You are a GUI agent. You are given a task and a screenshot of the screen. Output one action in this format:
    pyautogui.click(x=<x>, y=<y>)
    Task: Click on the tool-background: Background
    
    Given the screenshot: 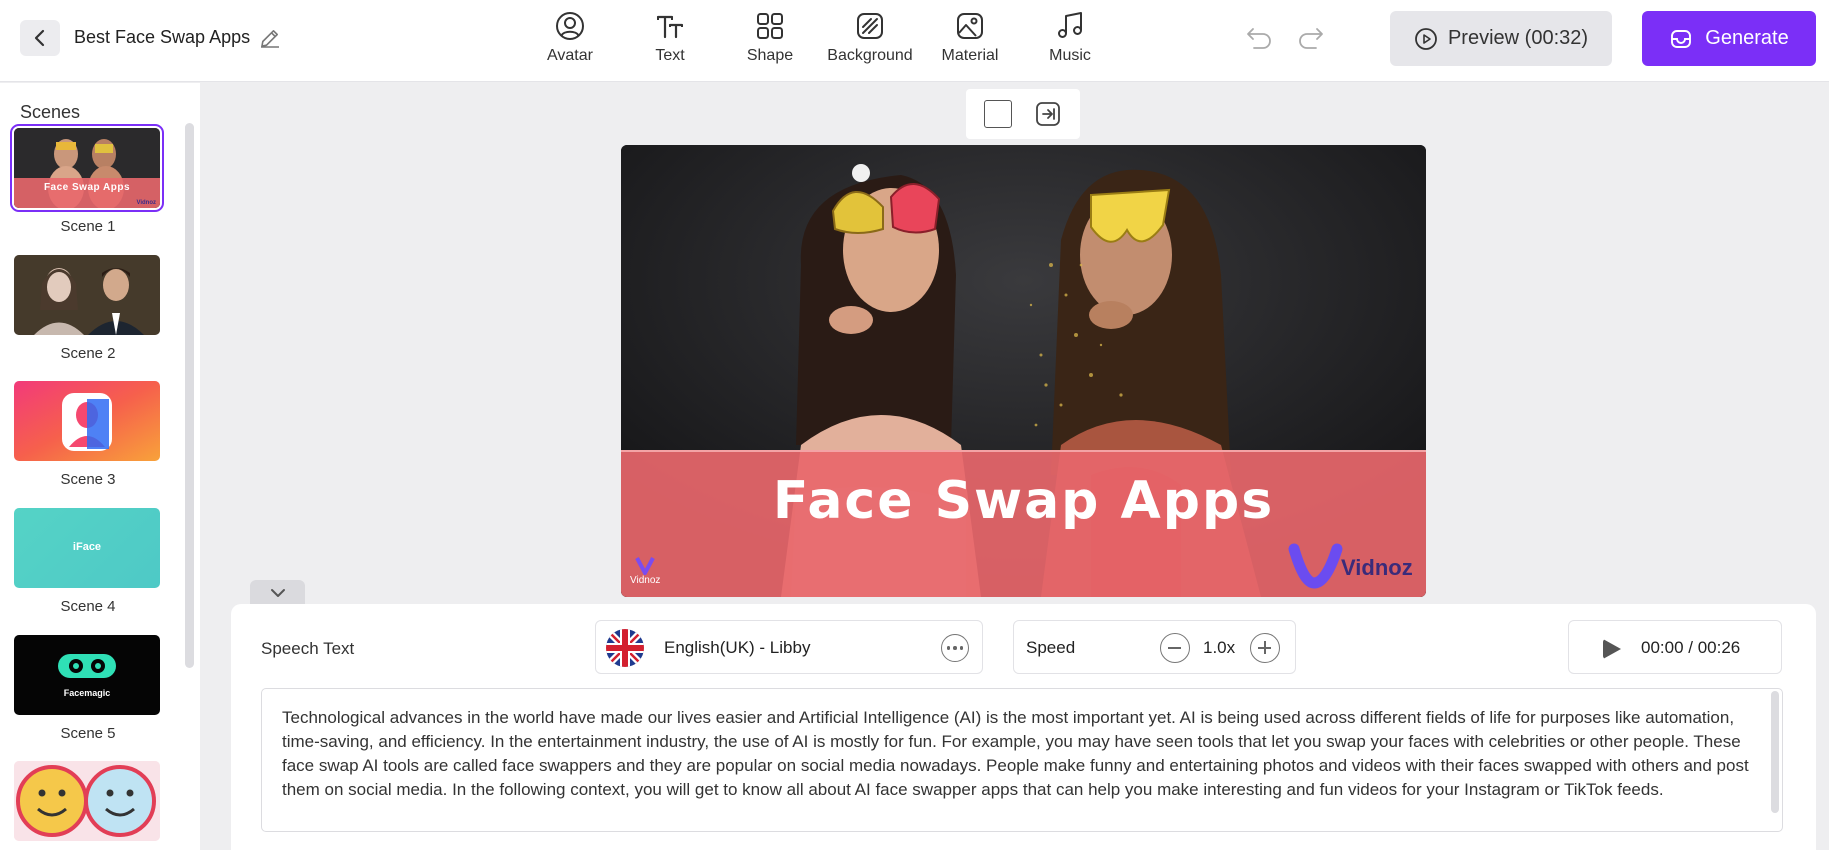 What is the action you would take?
    pyautogui.click(x=870, y=38)
    